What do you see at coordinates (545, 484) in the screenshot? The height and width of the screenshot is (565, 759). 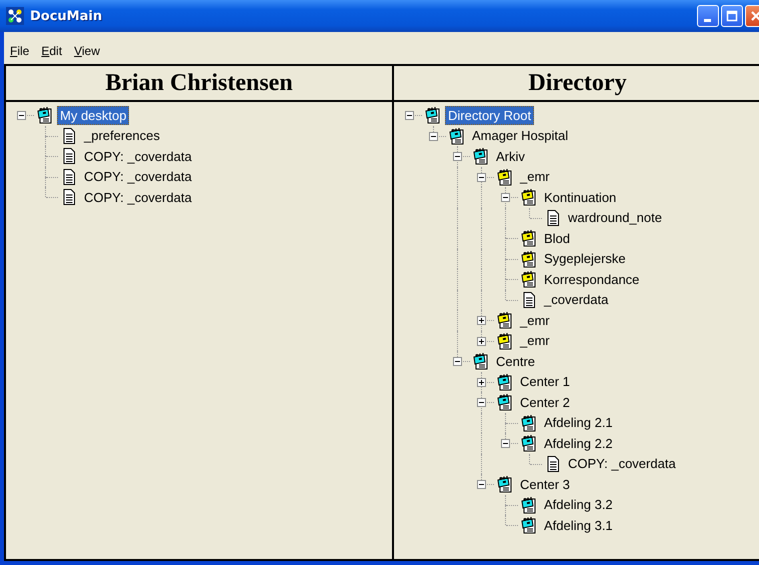 I see `tree-item: Center 3` at bounding box center [545, 484].